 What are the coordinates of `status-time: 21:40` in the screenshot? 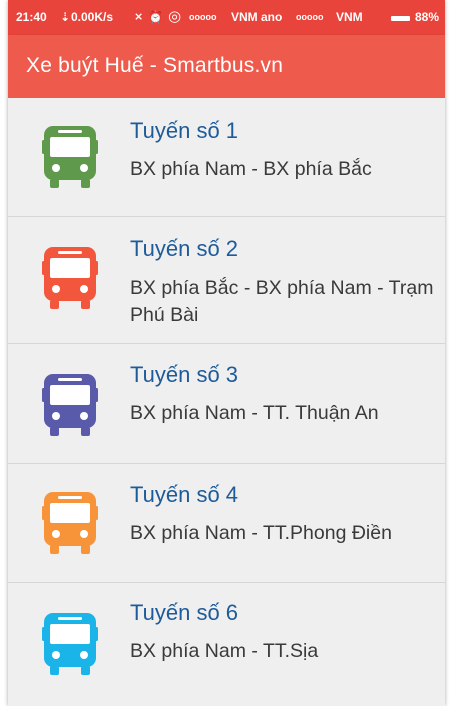 It's located at (31, 17).